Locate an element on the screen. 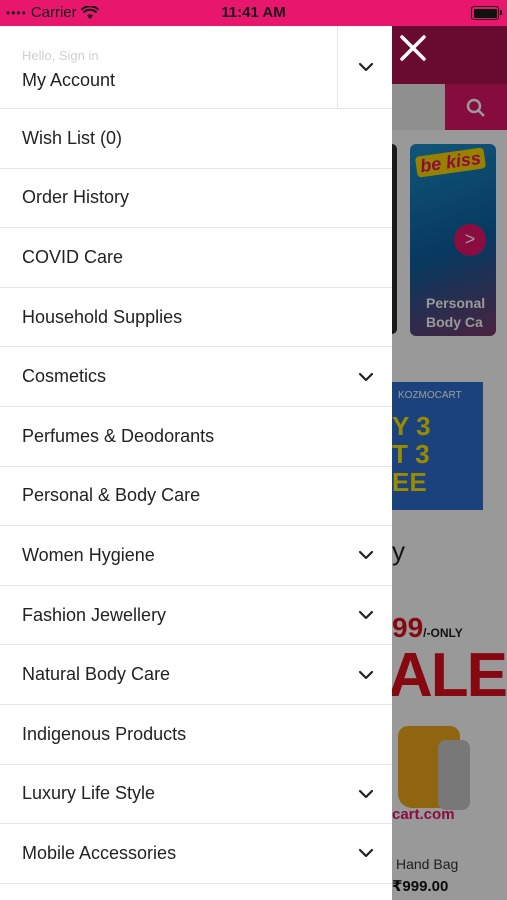  menu-item-label: Perfumes & Deodorants is located at coordinates (118, 435).